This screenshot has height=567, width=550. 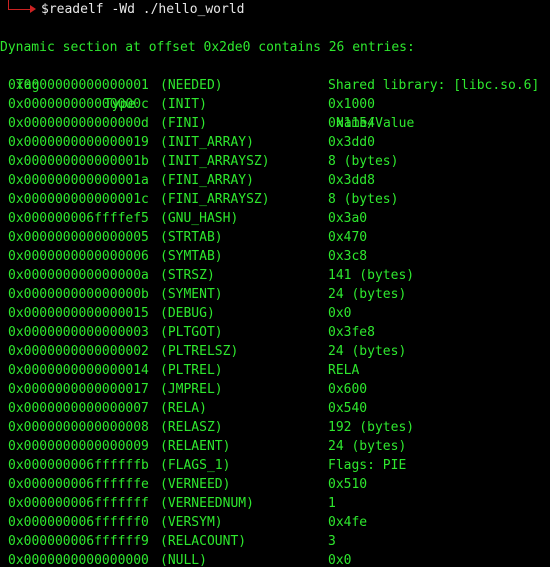 I want to click on entry-tag: 0x0000000000000001, so click(x=78, y=85).